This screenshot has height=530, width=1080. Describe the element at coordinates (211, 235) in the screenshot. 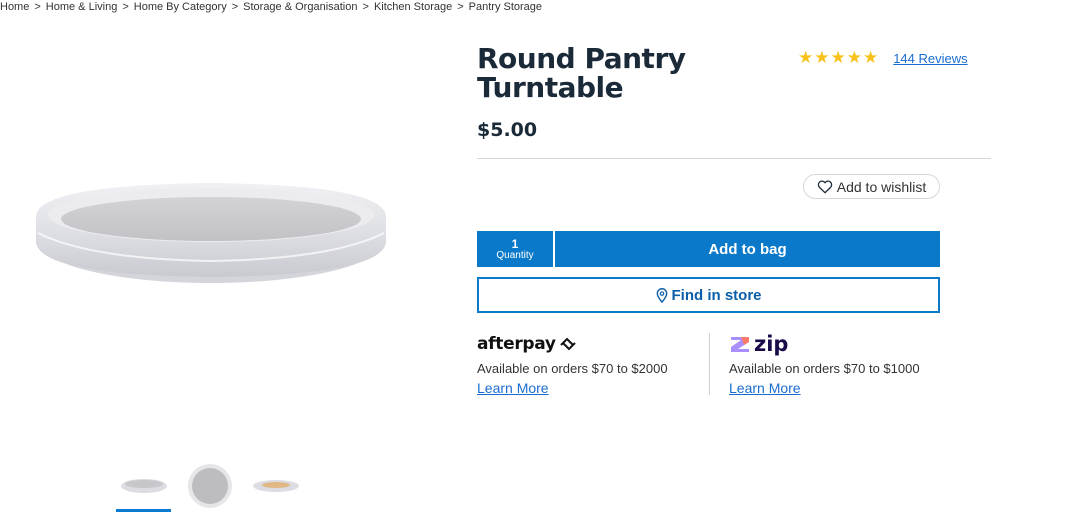

I see `product-main-image` at that location.